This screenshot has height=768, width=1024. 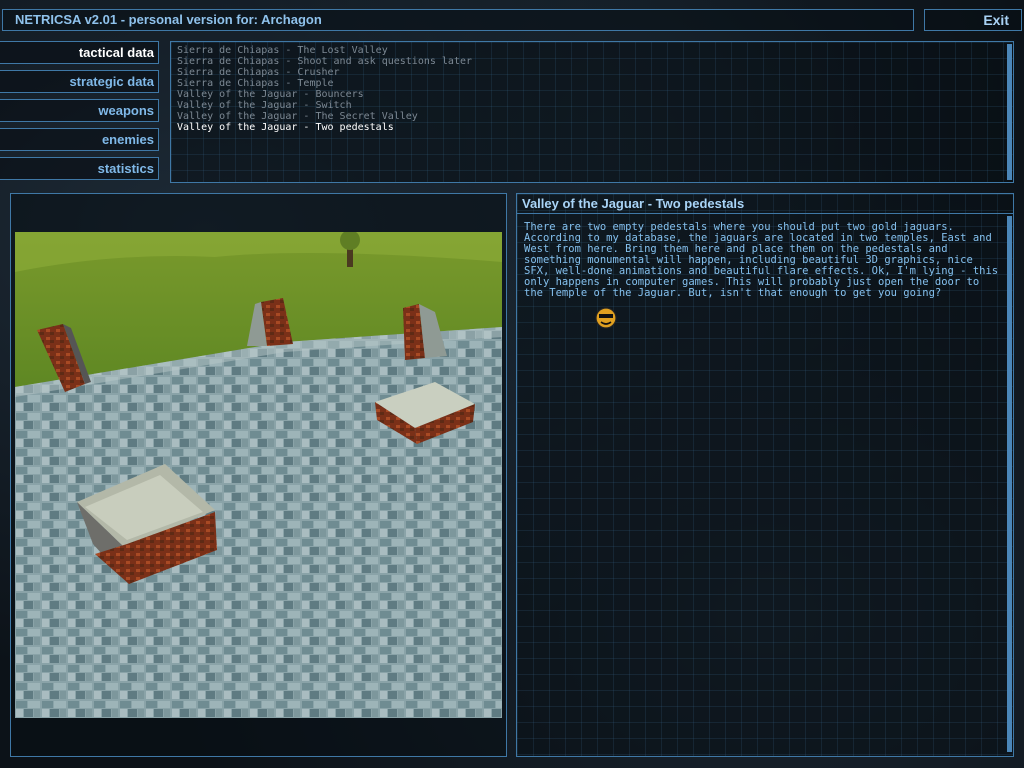 I want to click on mission-item: Valley of the Jaguar - The Secret Valley, so click(x=297, y=116).